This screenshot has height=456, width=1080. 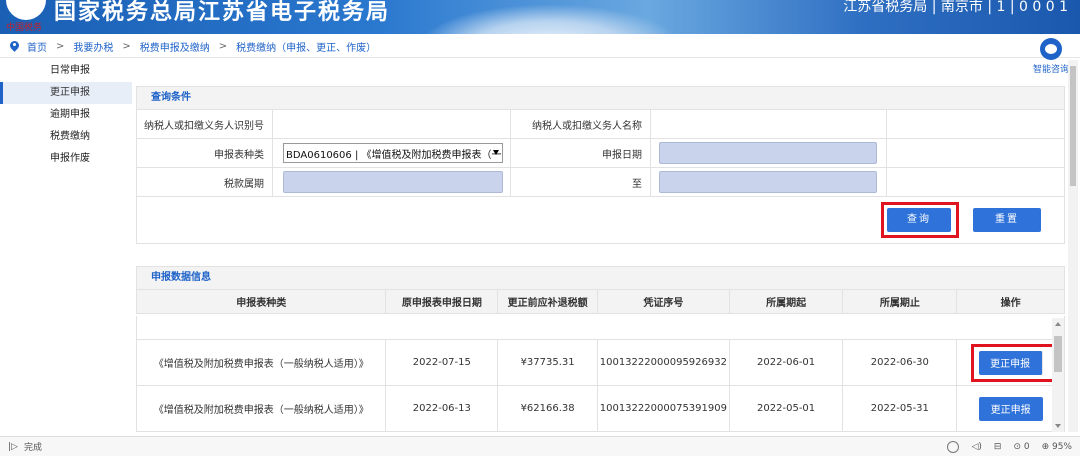 What do you see at coordinates (1051, 49) in the screenshot?
I see `customer-service-icon` at bounding box center [1051, 49].